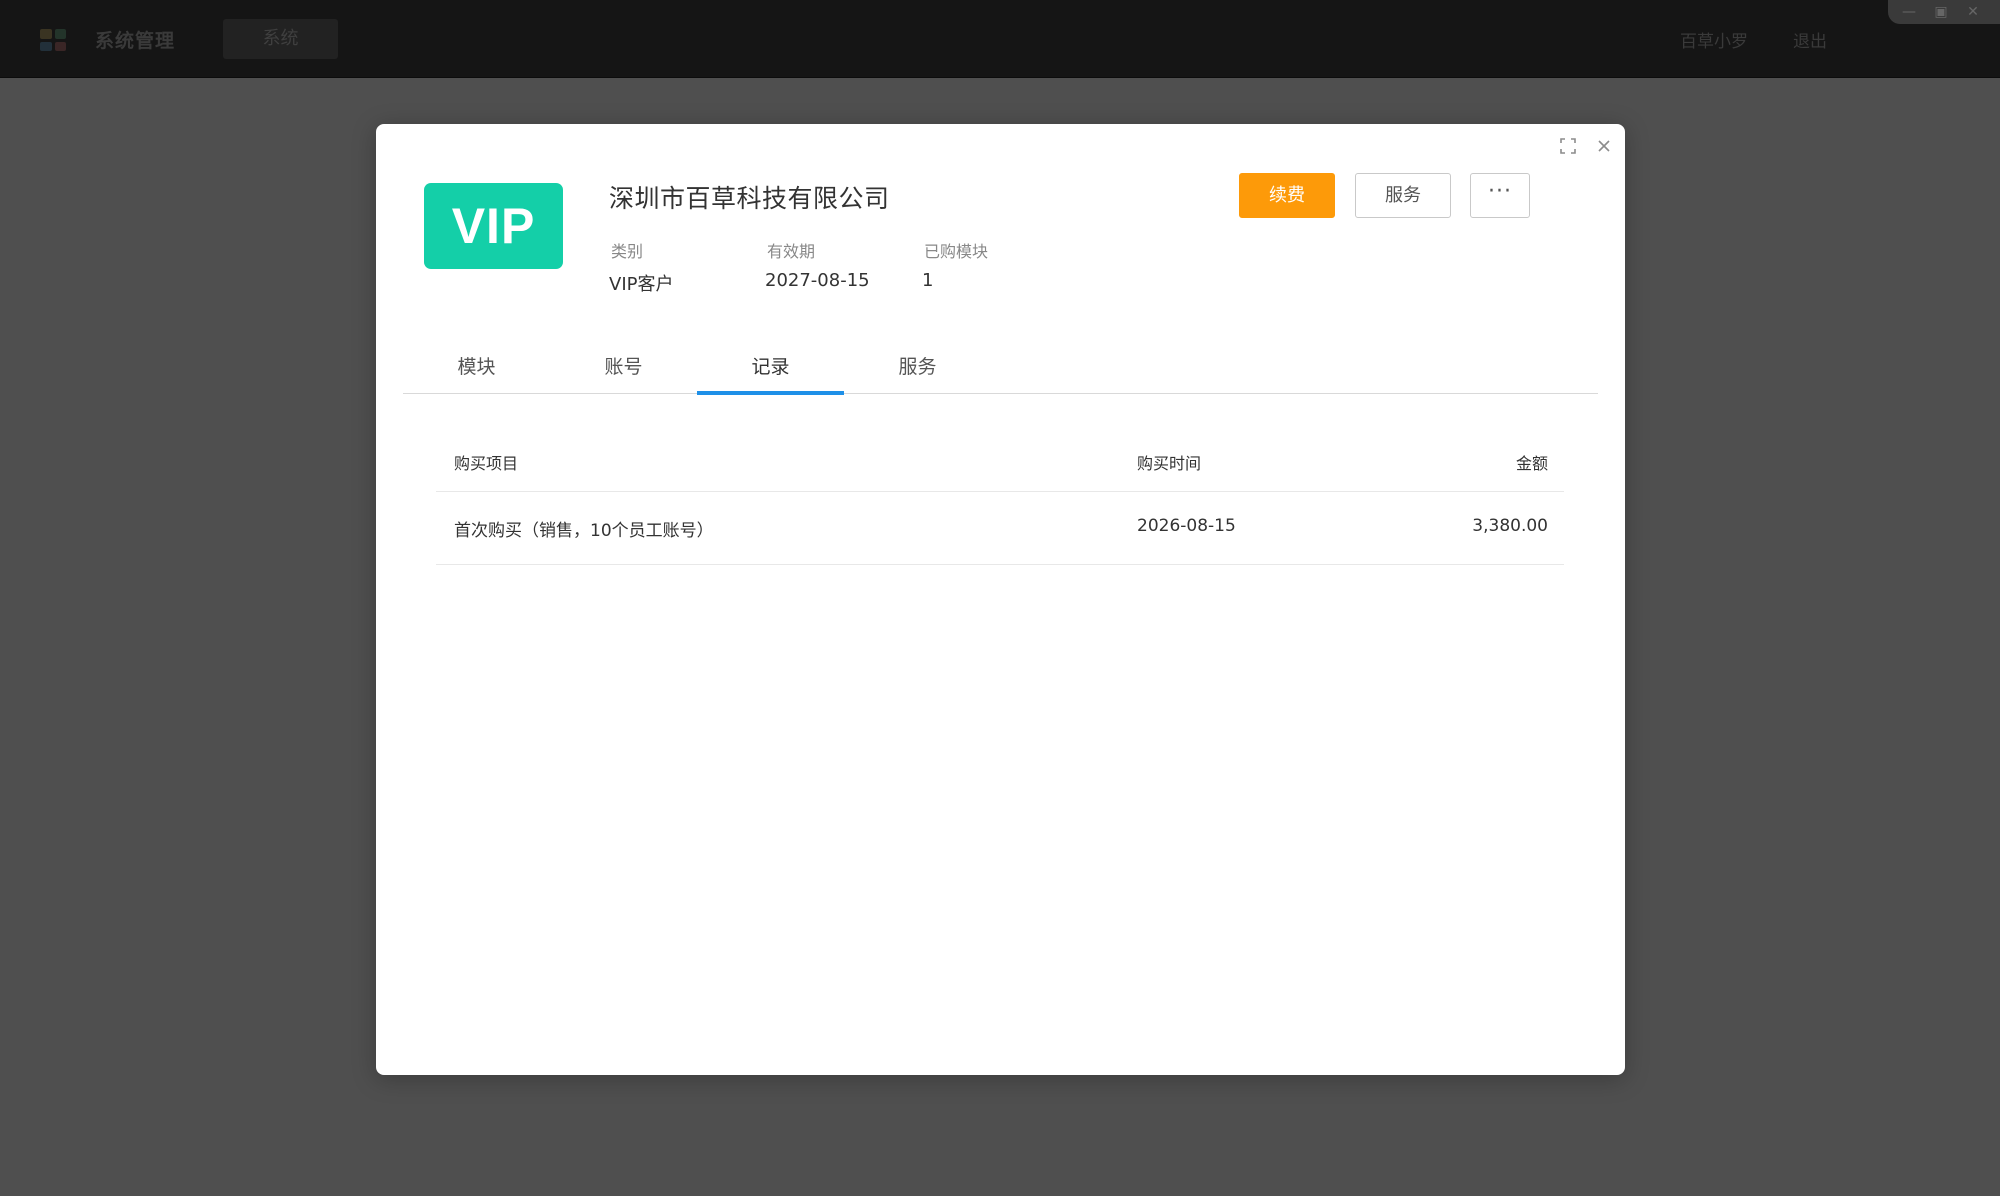  What do you see at coordinates (1287, 195) in the screenshot?
I see `renew-button: 续费` at bounding box center [1287, 195].